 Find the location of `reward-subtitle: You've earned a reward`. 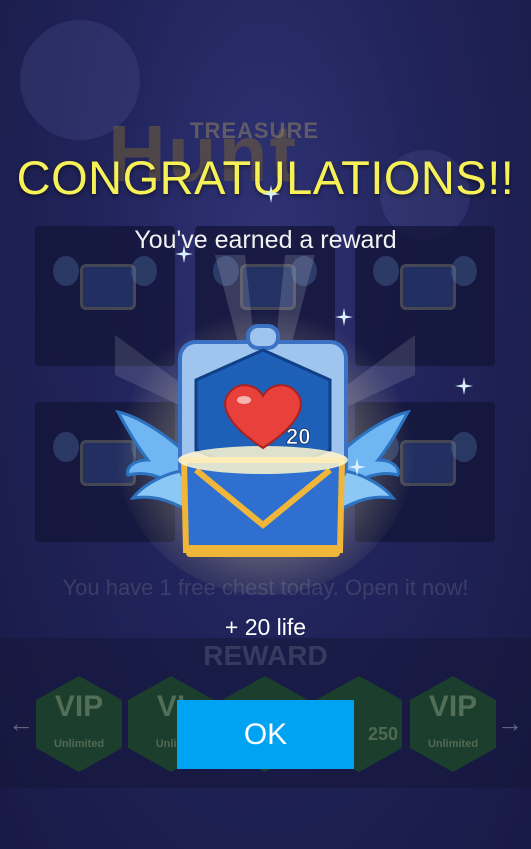

reward-subtitle: You've earned a reward is located at coordinates (265, 240).